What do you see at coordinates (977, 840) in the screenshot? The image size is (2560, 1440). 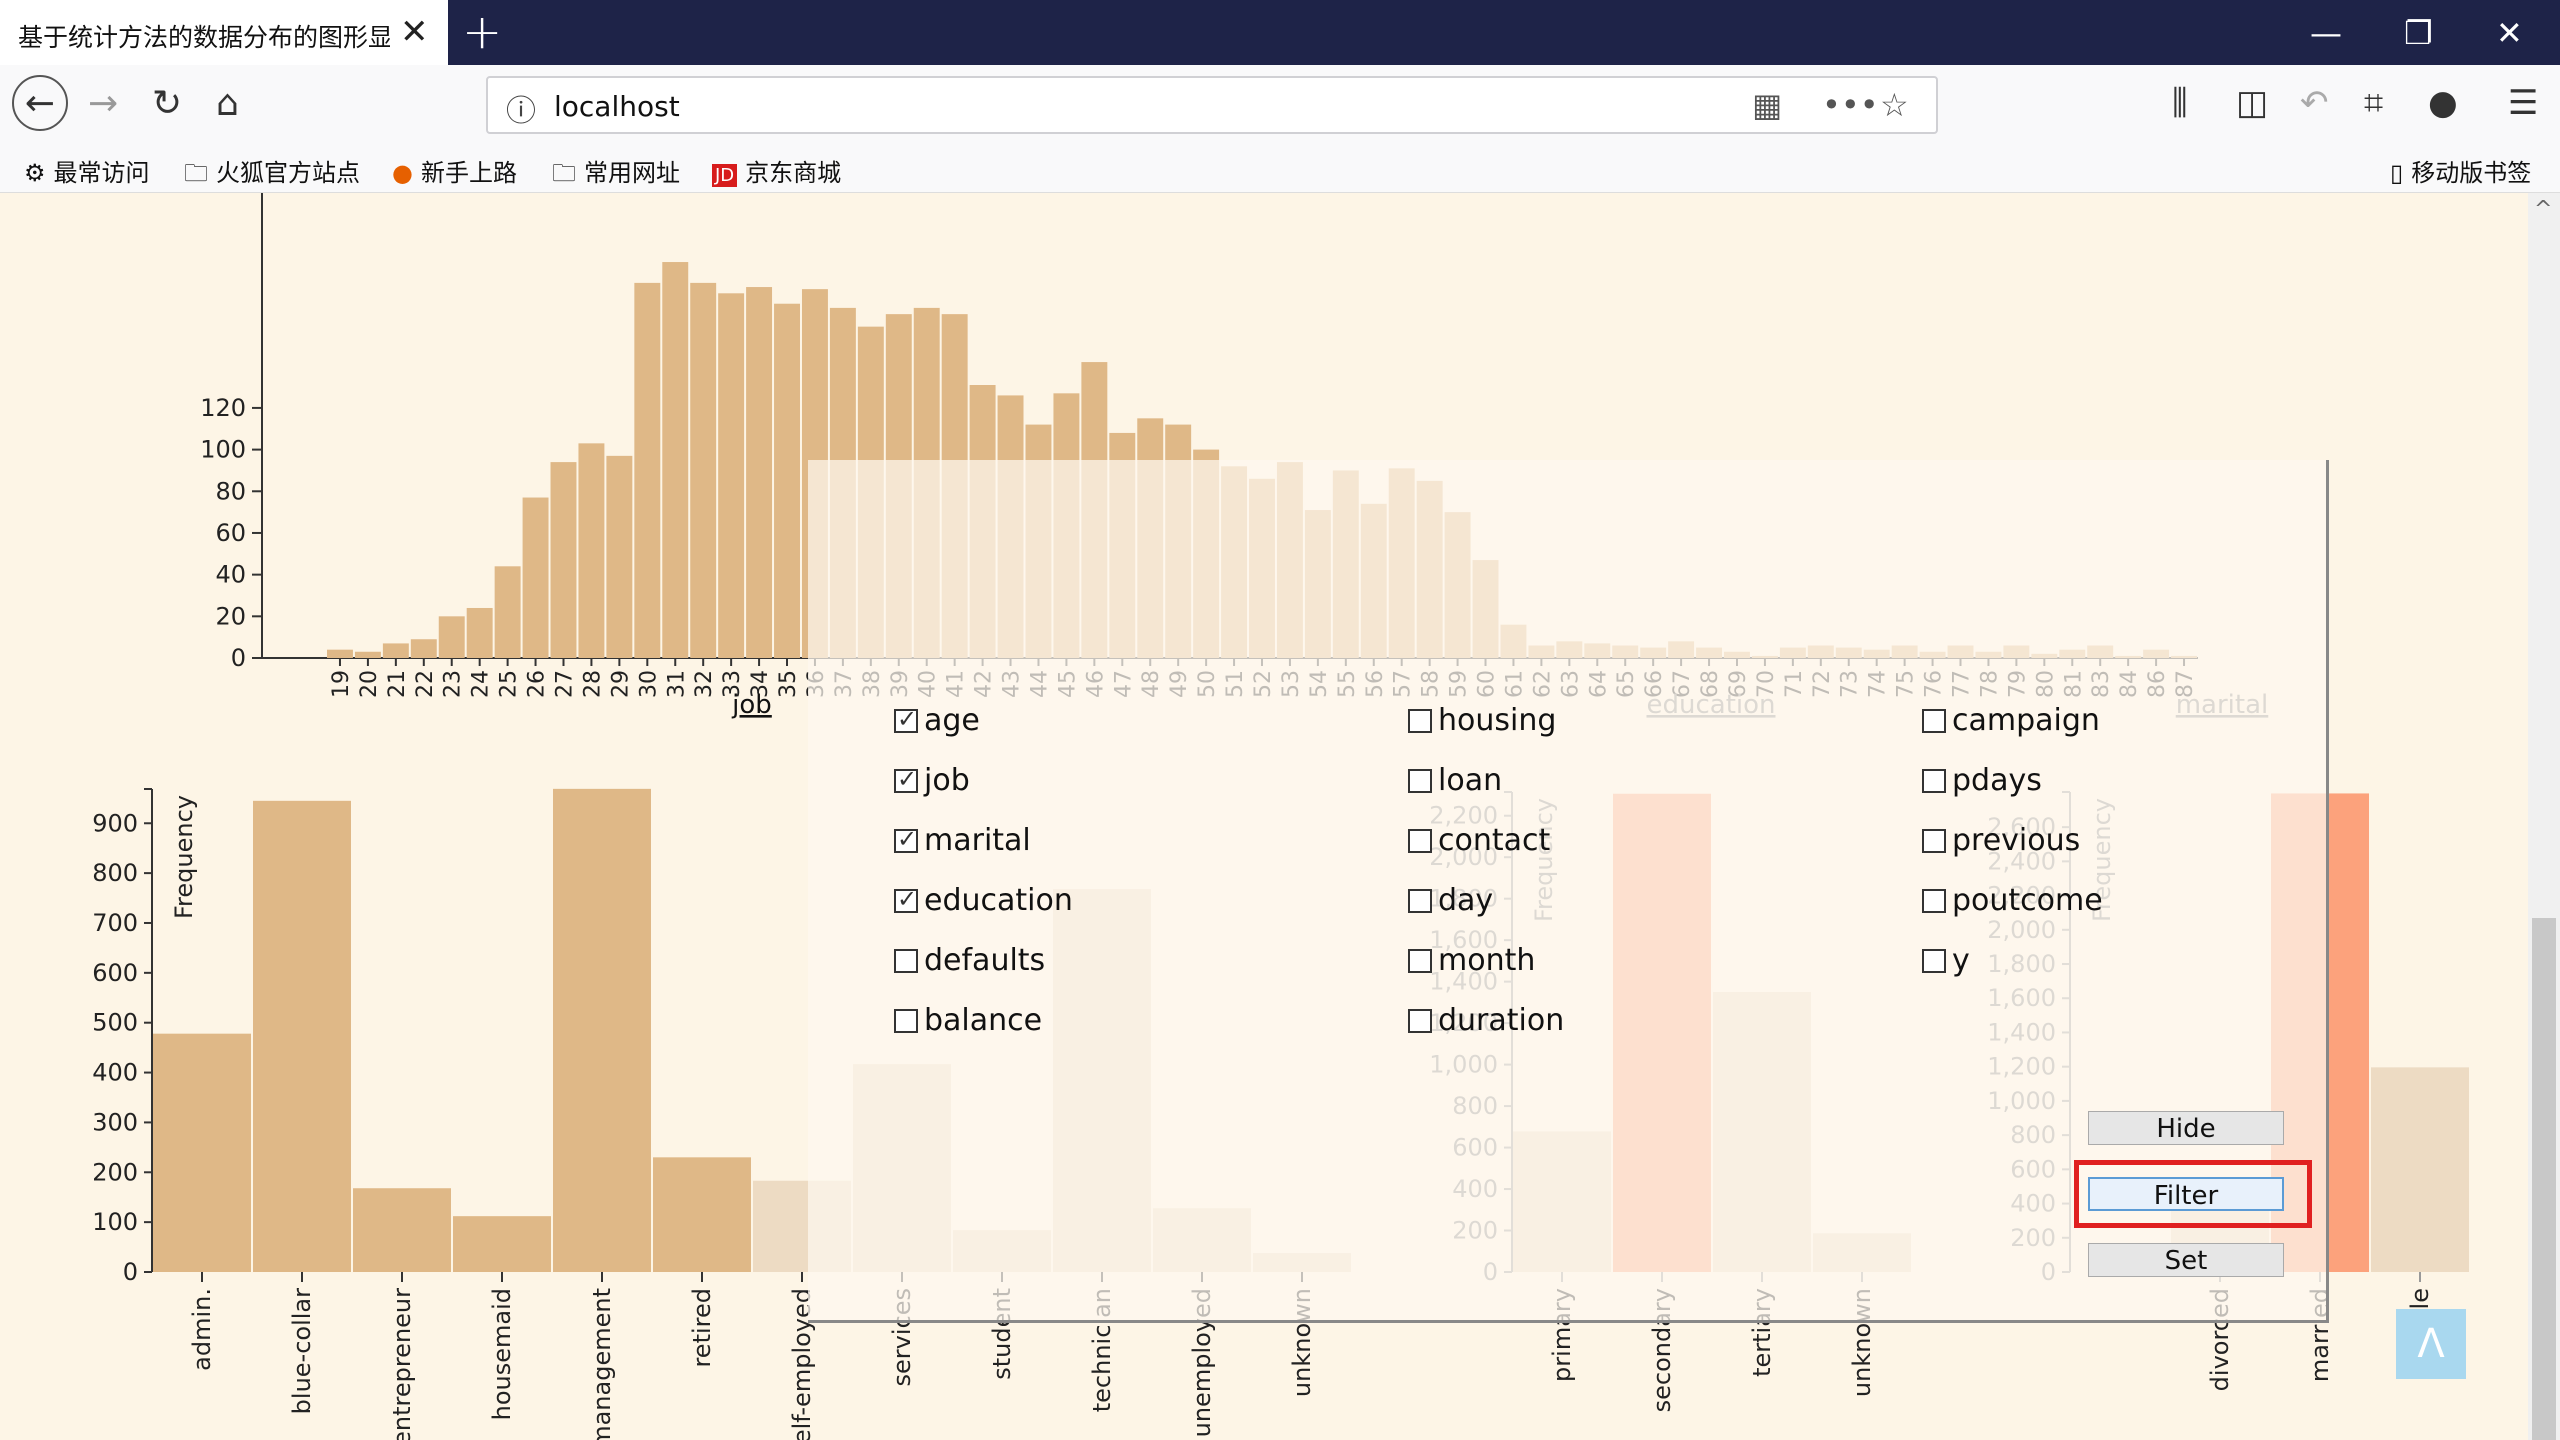 I see `checkbox-label: marital` at bounding box center [977, 840].